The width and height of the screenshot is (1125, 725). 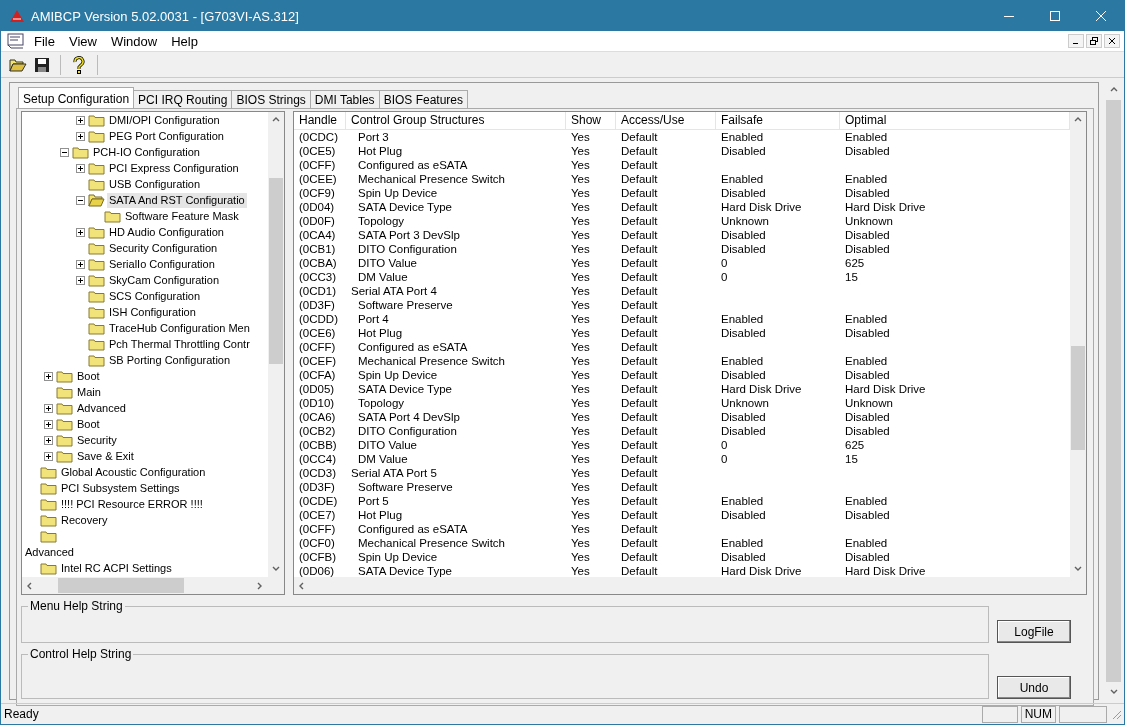 What do you see at coordinates (89, 392) in the screenshot?
I see `tree-item: Main` at bounding box center [89, 392].